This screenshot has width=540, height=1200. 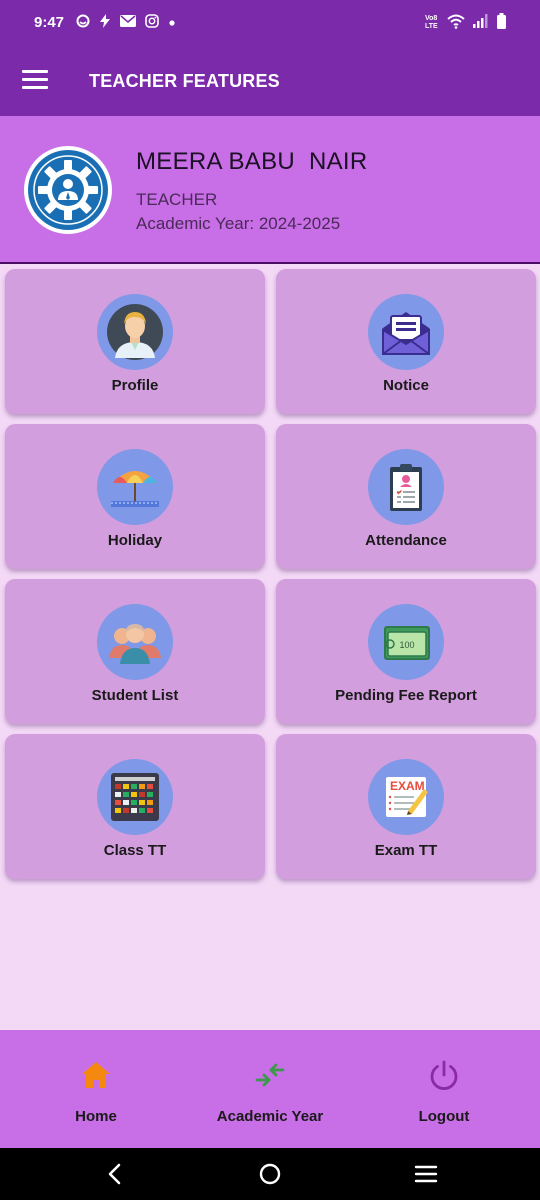 I want to click on volte-icon: Vo8 LTE, so click(x=432, y=22).